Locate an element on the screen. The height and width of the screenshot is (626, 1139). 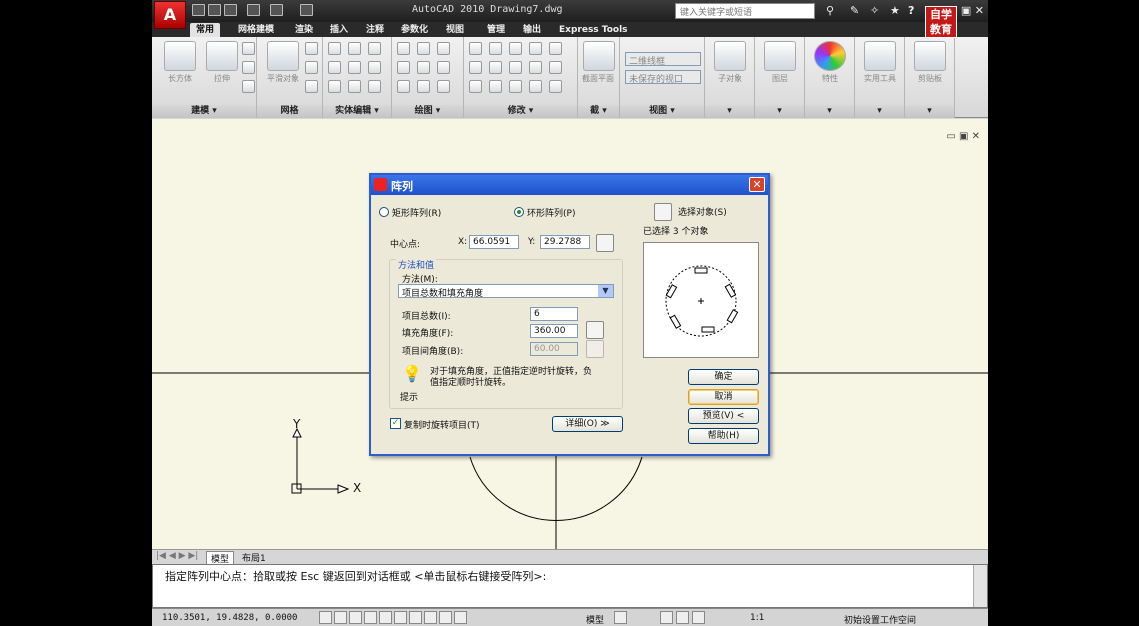
lineweight-toggle is located at coordinates (445, 617).